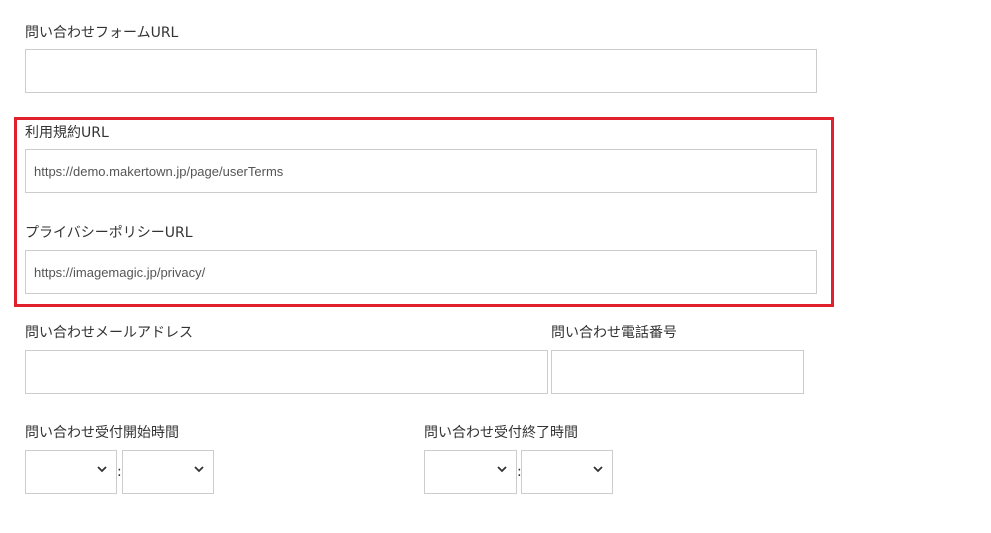  Describe the element at coordinates (677, 372) in the screenshot. I see `contact-phone-input` at that location.